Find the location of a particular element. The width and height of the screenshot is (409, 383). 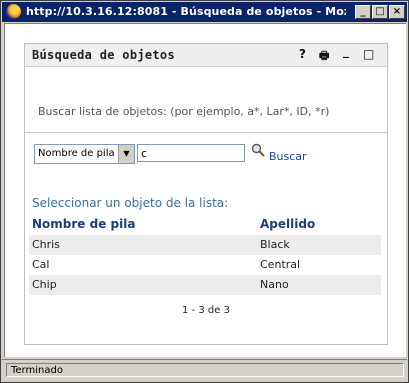

status-bar: Terminado is located at coordinates (204, 370).